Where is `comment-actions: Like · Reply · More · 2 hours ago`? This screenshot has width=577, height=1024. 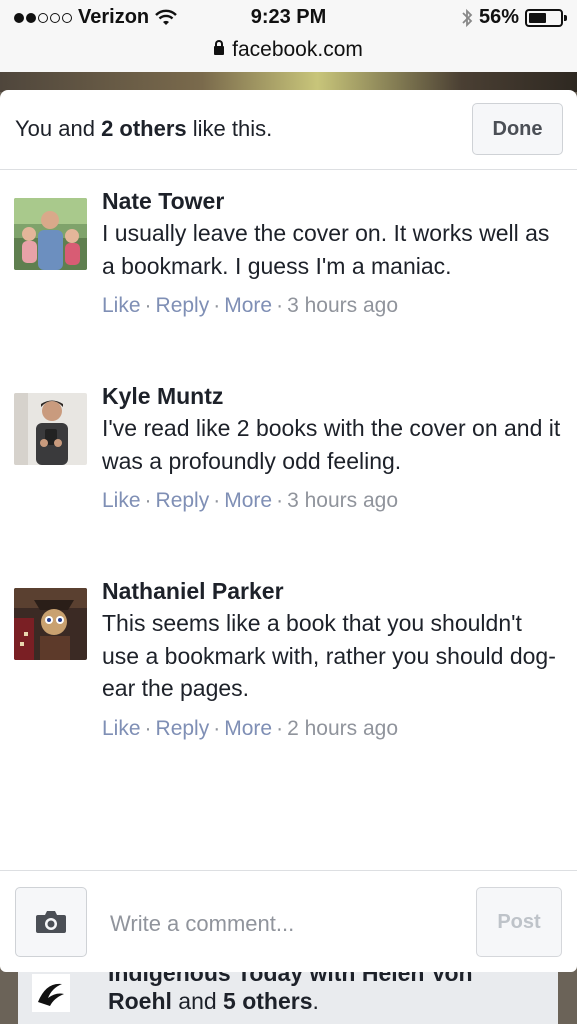
comment-actions: Like · Reply · More · 2 hours ago is located at coordinates (250, 728).